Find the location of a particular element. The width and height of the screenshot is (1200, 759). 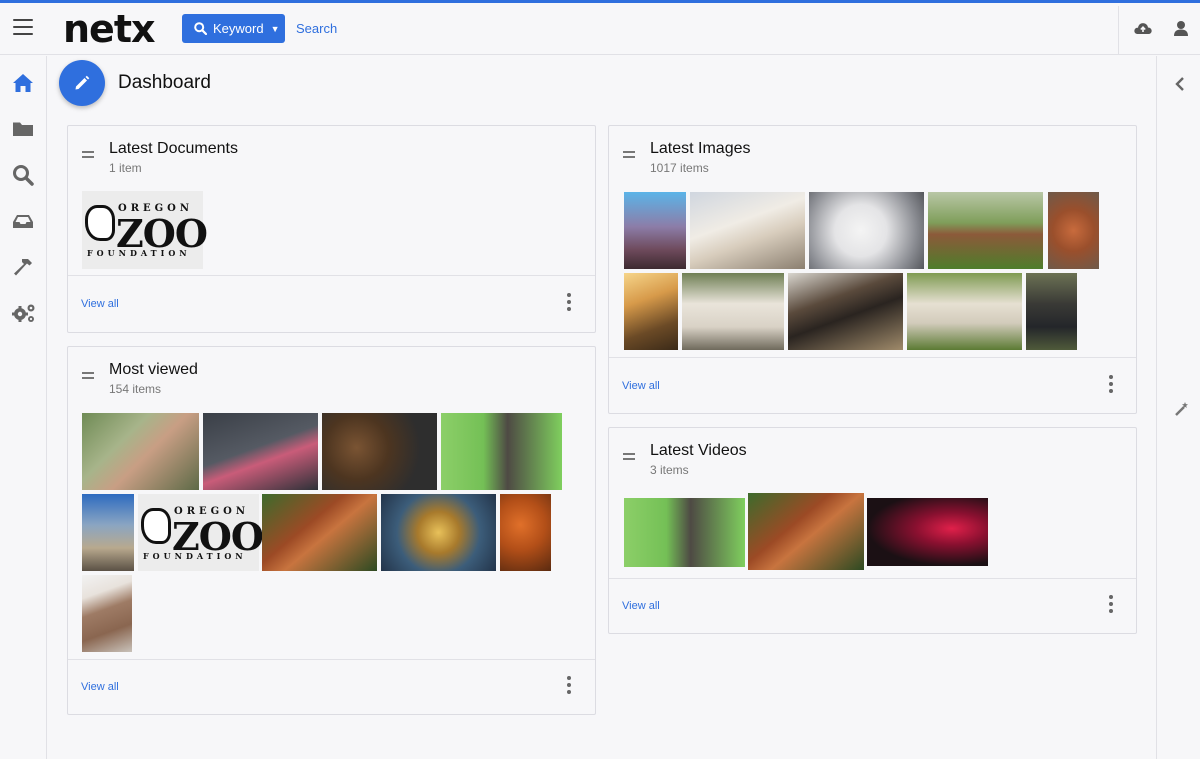

chevron-left-icon is located at coordinates (1180, 84).